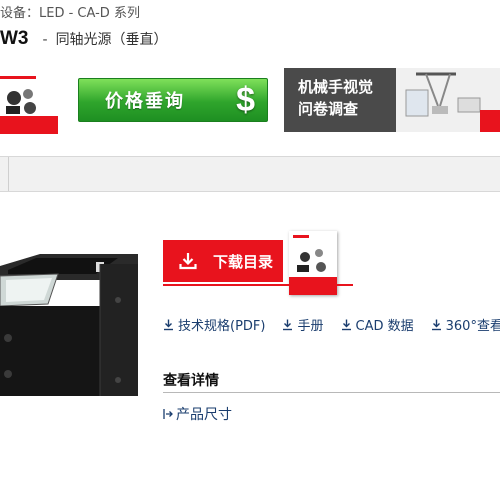  I want to click on dimensions-link: 产品尺寸, so click(197, 414).